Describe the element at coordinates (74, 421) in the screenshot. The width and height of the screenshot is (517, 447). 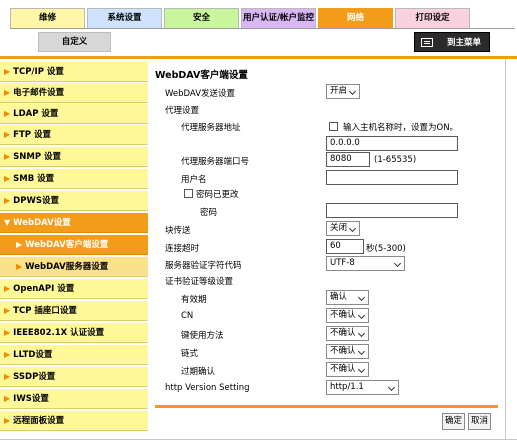
I see `sidebar-item-remote-panel: ▶ 远程面板设置` at that location.